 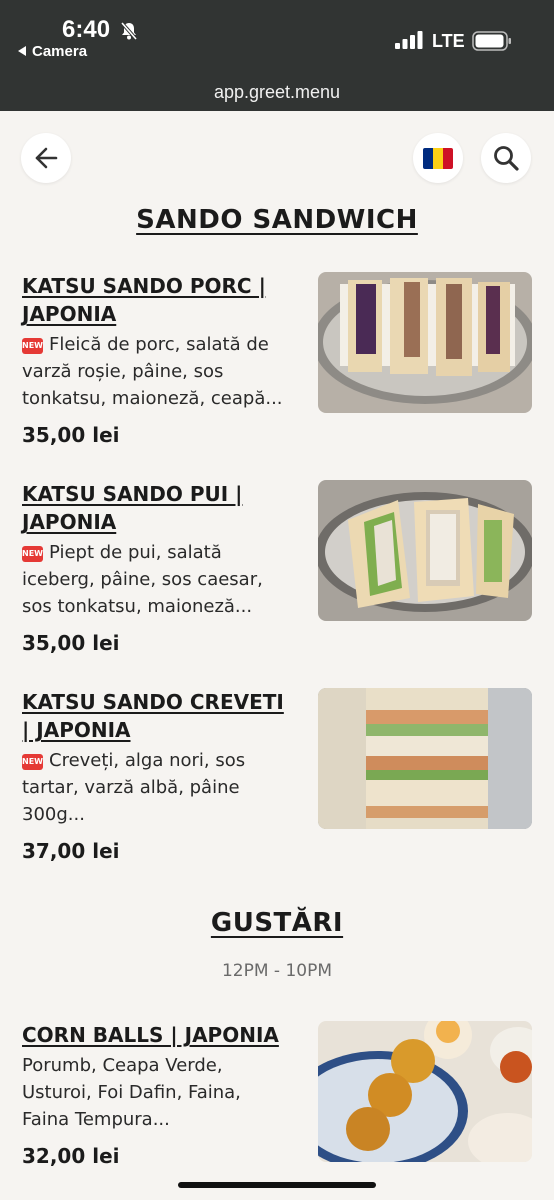 What do you see at coordinates (129, 31) in the screenshot?
I see `bell-muted-icon` at bounding box center [129, 31].